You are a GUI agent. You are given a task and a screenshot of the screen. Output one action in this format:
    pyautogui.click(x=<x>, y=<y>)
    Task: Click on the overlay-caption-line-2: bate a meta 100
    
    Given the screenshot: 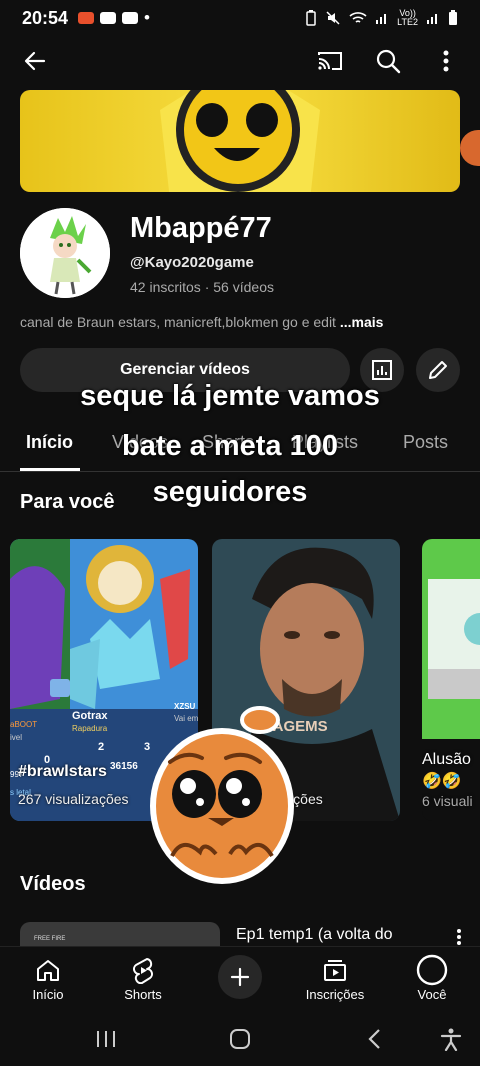 What is the action you would take?
    pyautogui.click(x=229, y=446)
    